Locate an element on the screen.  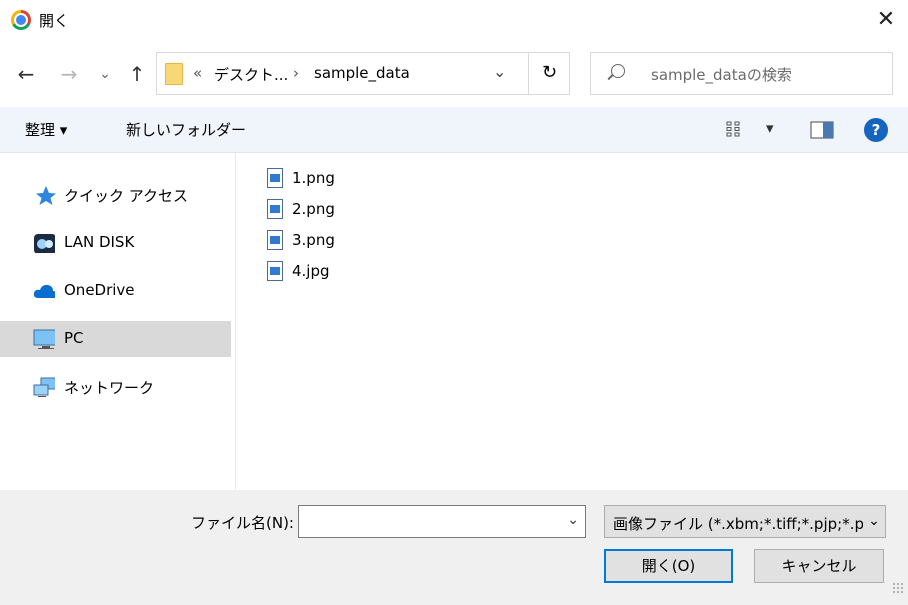
file-name: 4.jpg is located at coordinates (311, 271).